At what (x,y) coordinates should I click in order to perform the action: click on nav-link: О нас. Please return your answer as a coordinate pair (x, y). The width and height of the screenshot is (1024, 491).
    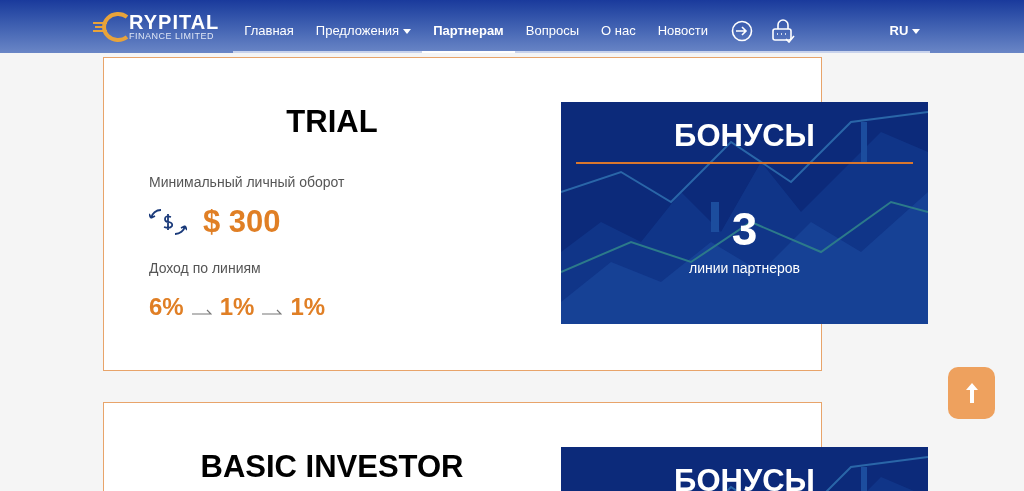
    Looking at the image, I should click on (618, 31).